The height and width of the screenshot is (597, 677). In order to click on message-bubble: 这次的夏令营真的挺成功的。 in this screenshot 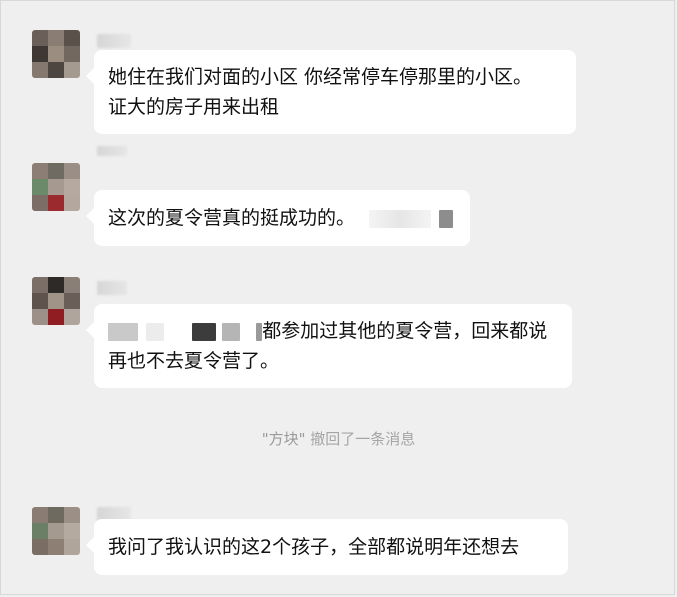, I will do `click(278, 218)`.